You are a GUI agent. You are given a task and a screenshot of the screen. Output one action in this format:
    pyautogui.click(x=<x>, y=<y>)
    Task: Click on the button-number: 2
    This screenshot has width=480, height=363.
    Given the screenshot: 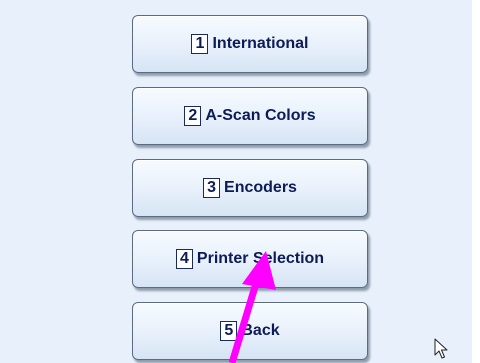 What is the action you would take?
    pyautogui.click(x=193, y=116)
    